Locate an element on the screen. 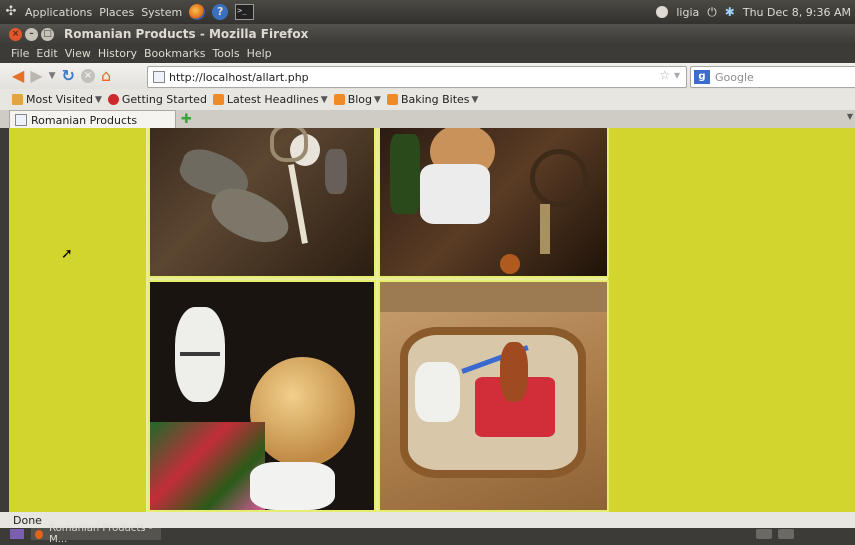 The height and width of the screenshot is (545, 855). history-dropdown-icon: ▼ is located at coordinates (52, 76).